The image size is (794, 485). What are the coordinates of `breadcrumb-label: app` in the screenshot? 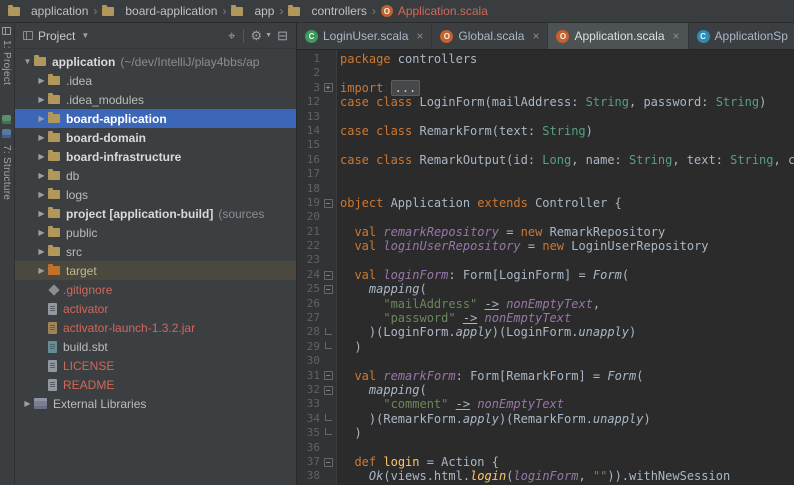 It's located at (264, 11).